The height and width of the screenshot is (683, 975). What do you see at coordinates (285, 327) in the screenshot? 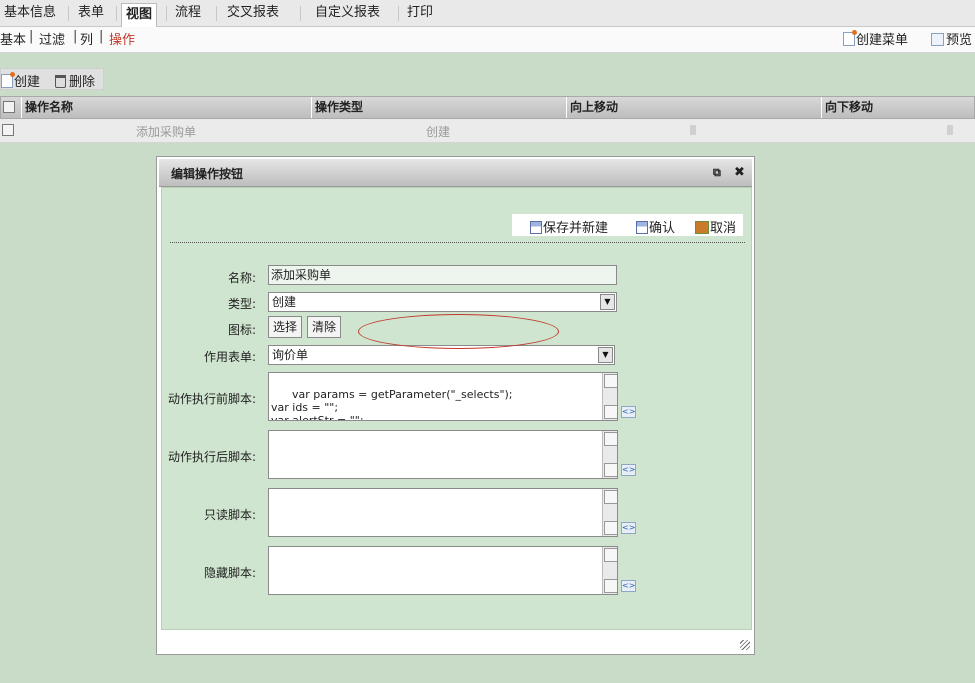
I see `choose-icon-button: 选择` at bounding box center [285, 327].